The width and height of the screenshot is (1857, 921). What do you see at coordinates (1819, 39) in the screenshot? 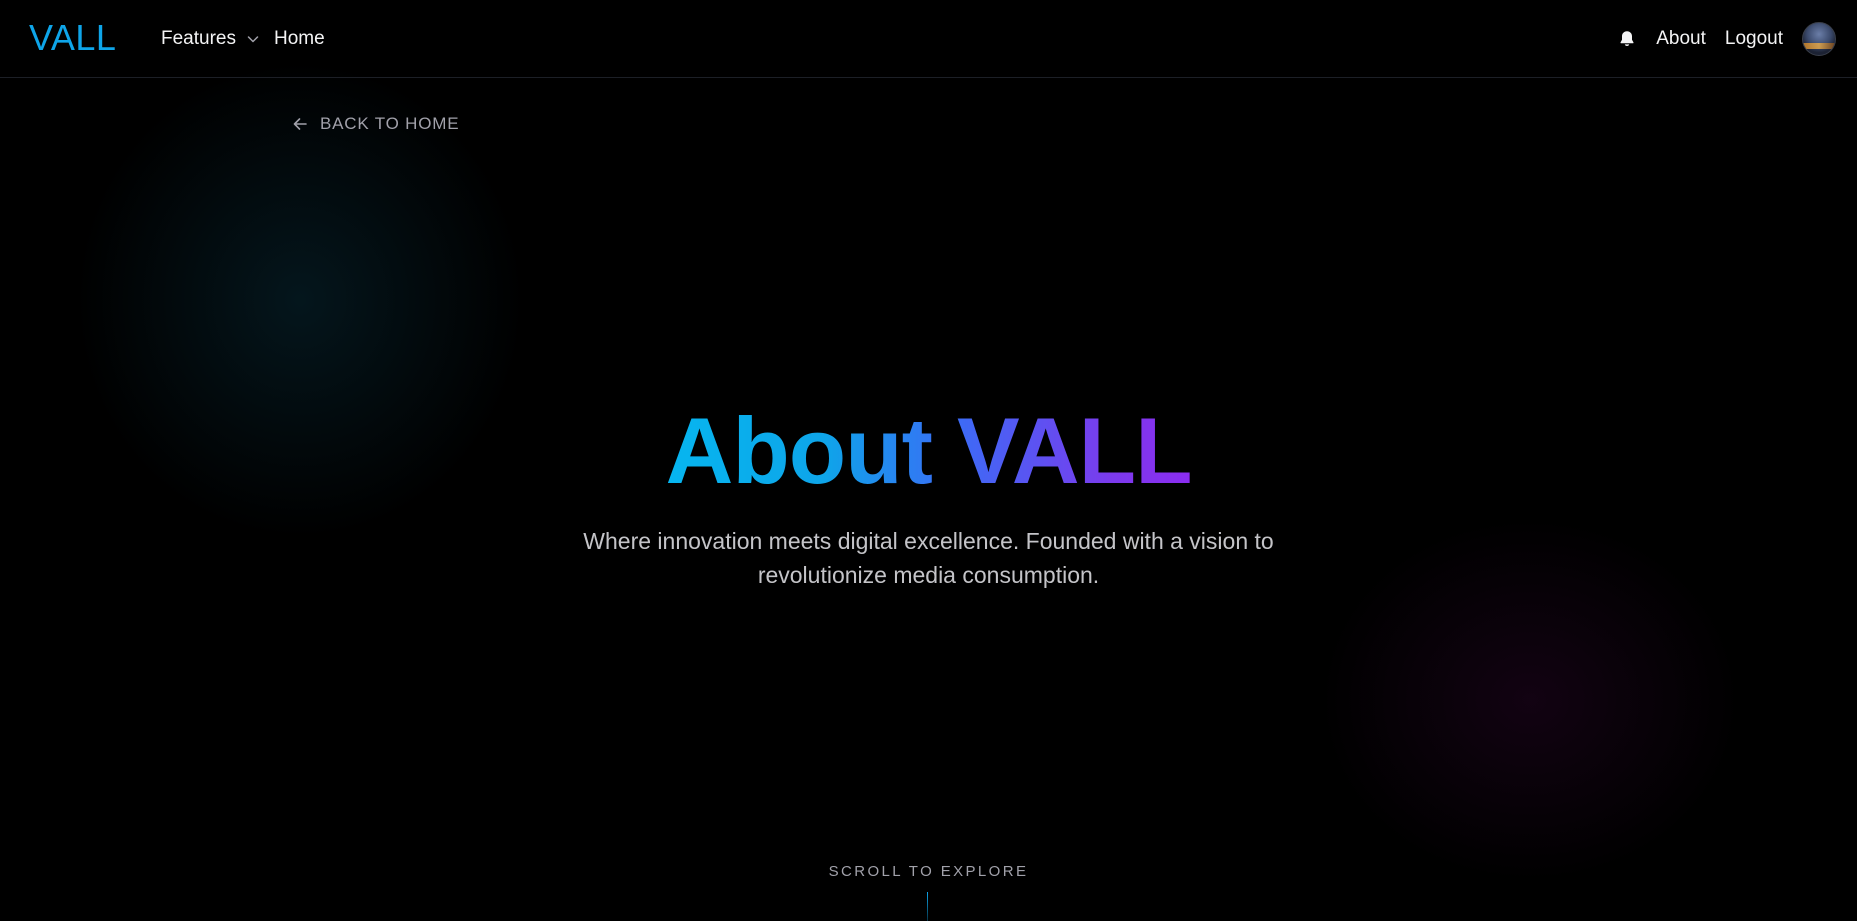
I see `avatar` at bounding box center [1819, 39].